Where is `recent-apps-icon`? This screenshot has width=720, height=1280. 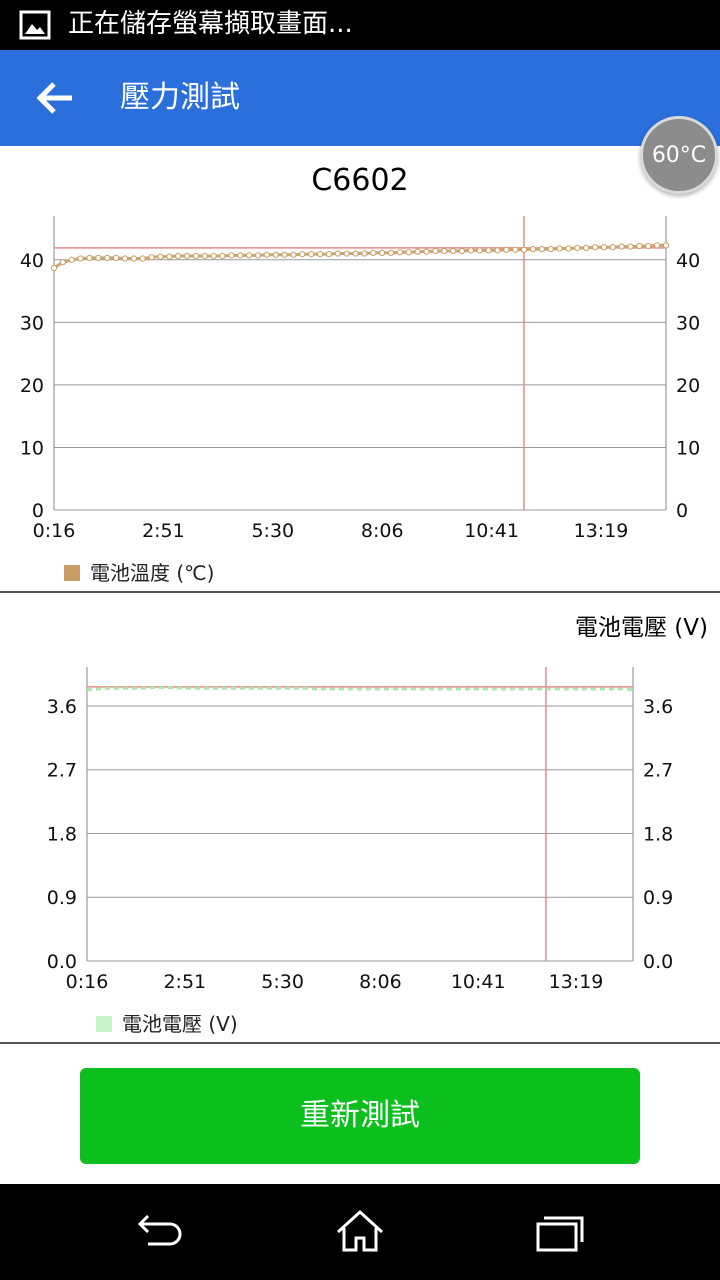
recent-apps-icon is located at coordinates (560, 1232).